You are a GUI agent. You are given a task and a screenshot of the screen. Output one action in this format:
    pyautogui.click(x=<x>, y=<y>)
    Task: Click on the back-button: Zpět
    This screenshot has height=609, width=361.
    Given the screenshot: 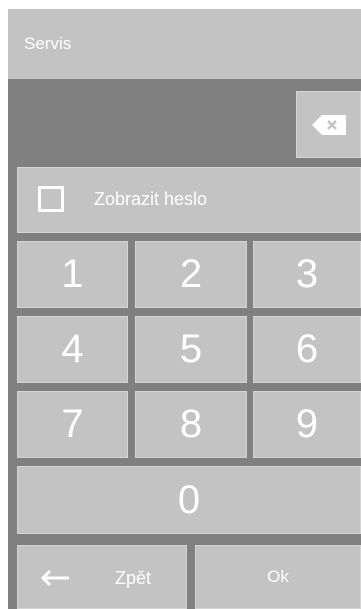 What is the action you would take?
    pyautogui.click(x=102, y=577)
    